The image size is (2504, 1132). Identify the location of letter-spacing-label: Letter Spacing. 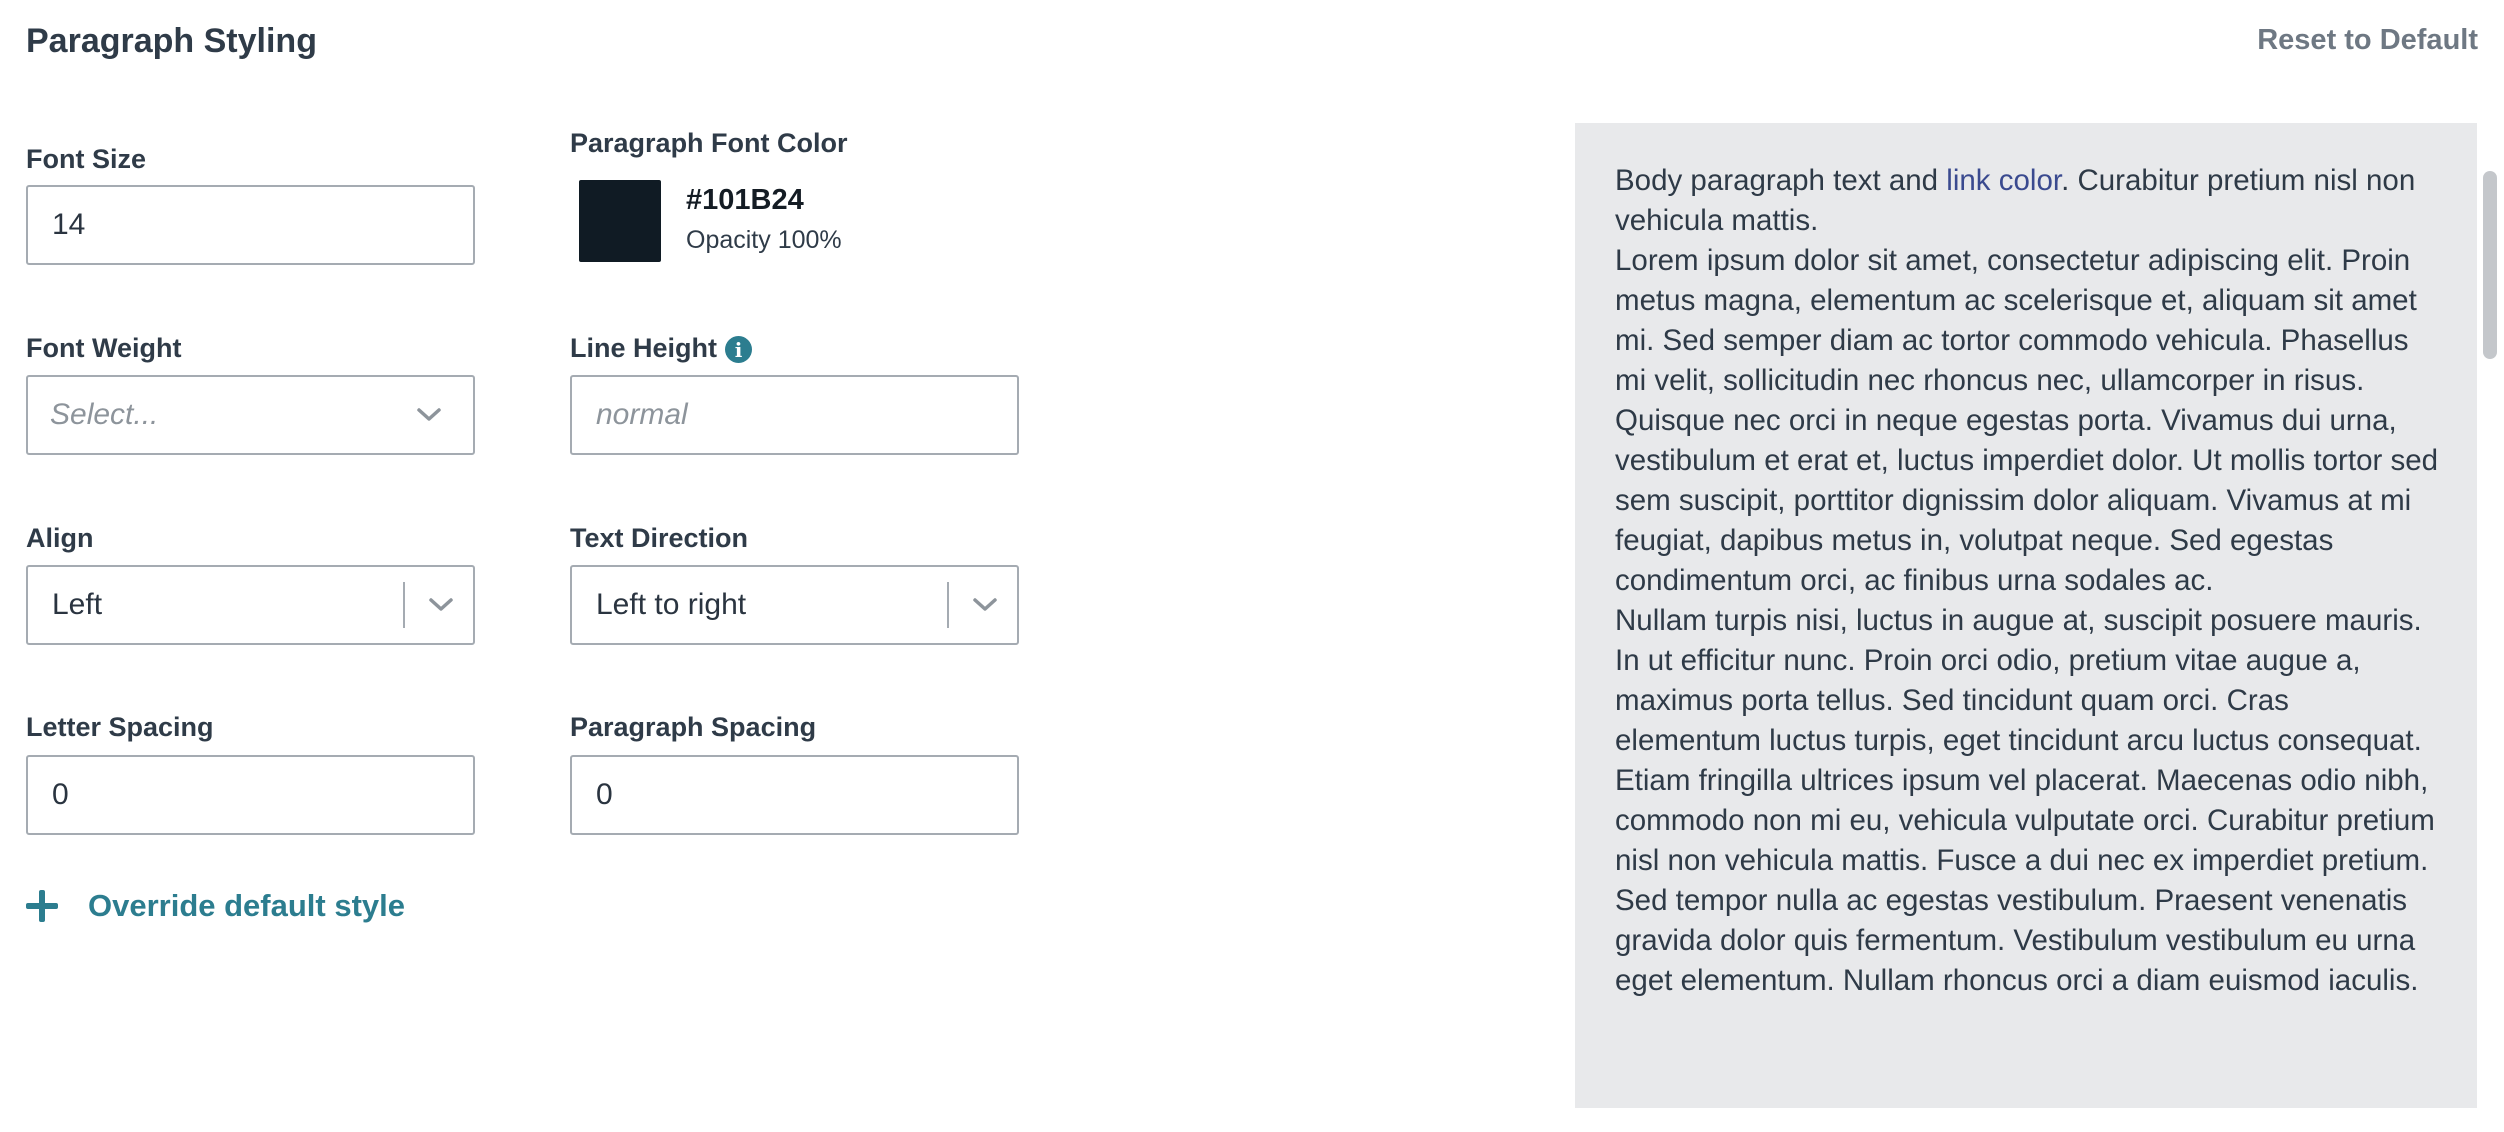
(120, 727).